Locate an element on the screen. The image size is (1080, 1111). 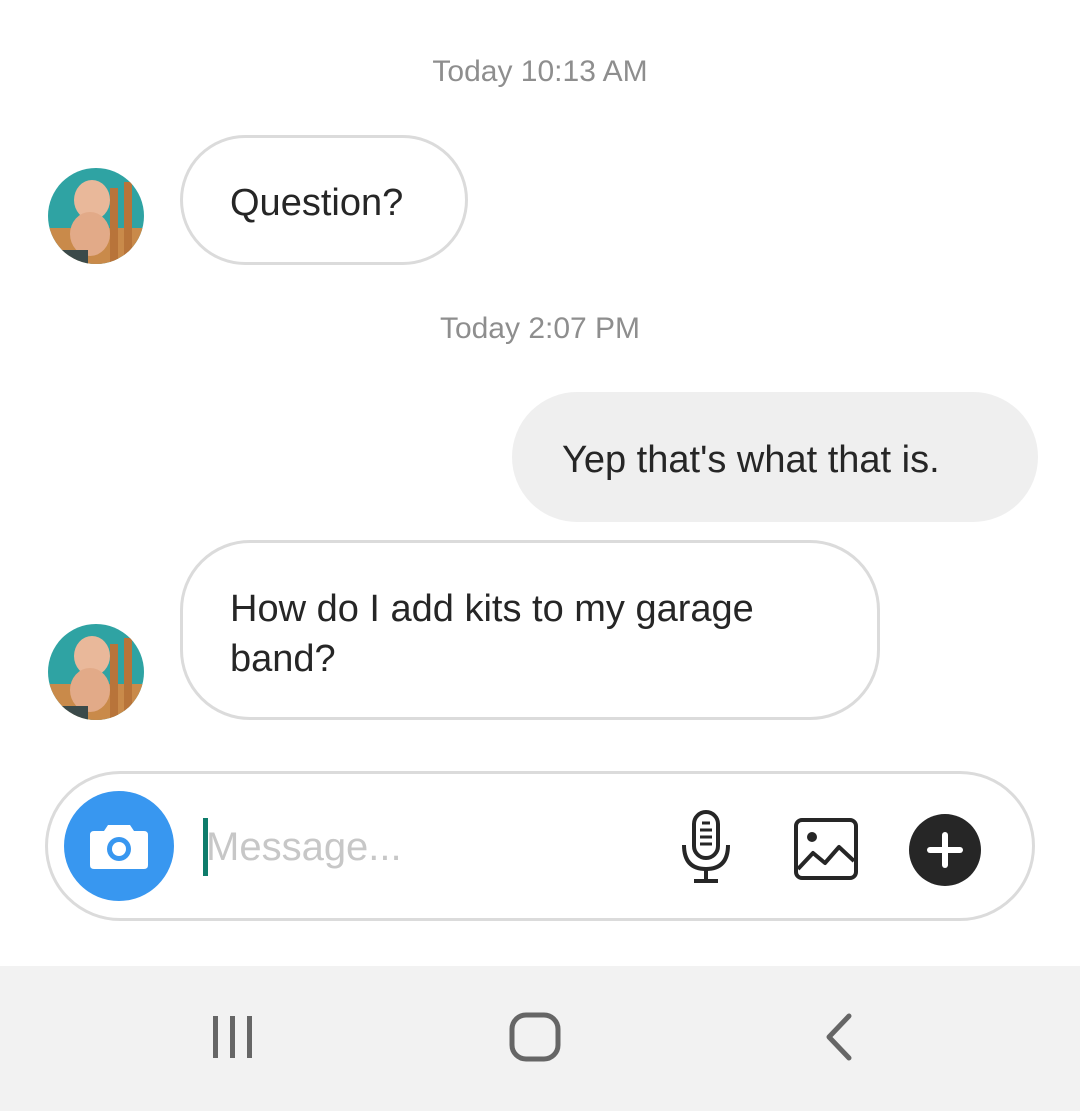
home-icon is located at coordinates (535, 1037).